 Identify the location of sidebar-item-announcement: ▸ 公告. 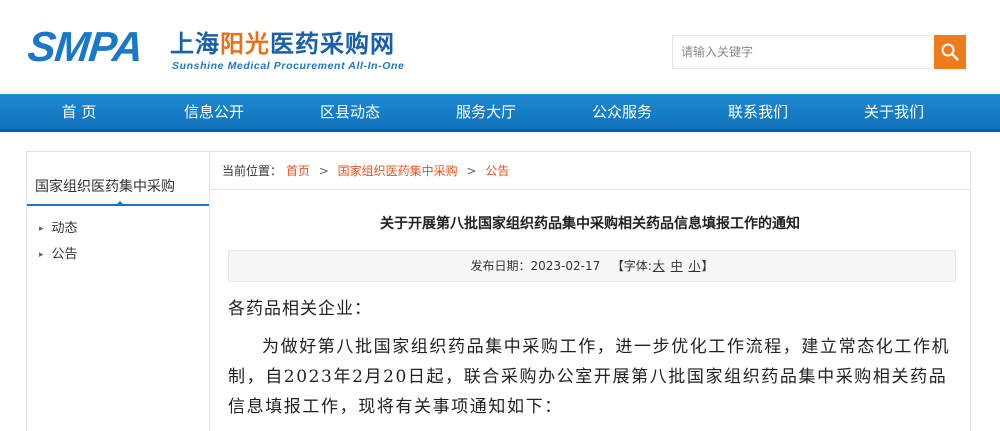
(118, 255).